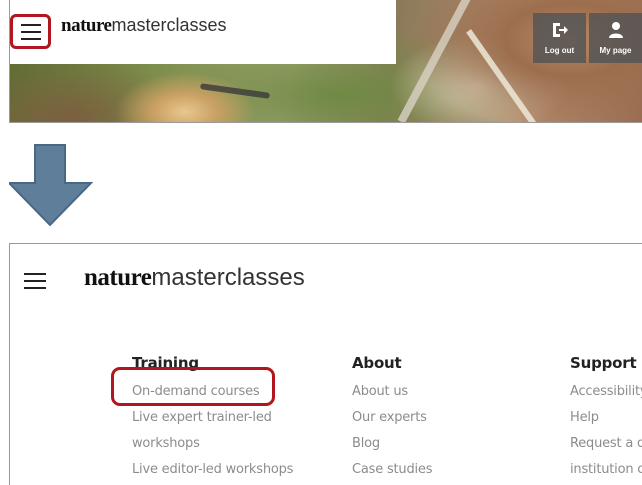 The height and width of the screenshot is (485, 642). What do you see at coordinates (559, 31) in the screenshot?
I see `logout-icon` at bounding box center [559, 31].